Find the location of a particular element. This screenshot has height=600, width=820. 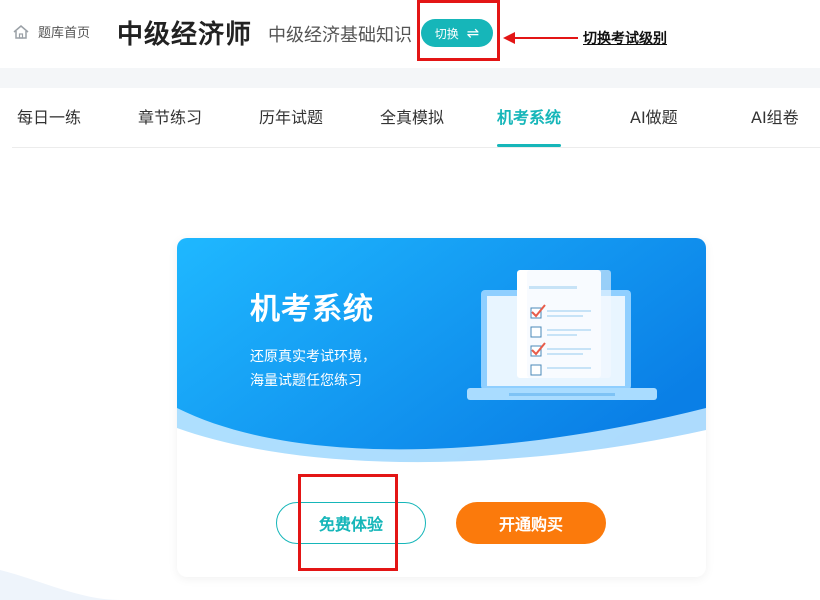

highlight-box-free-trial is located at coordinates (348, 522).